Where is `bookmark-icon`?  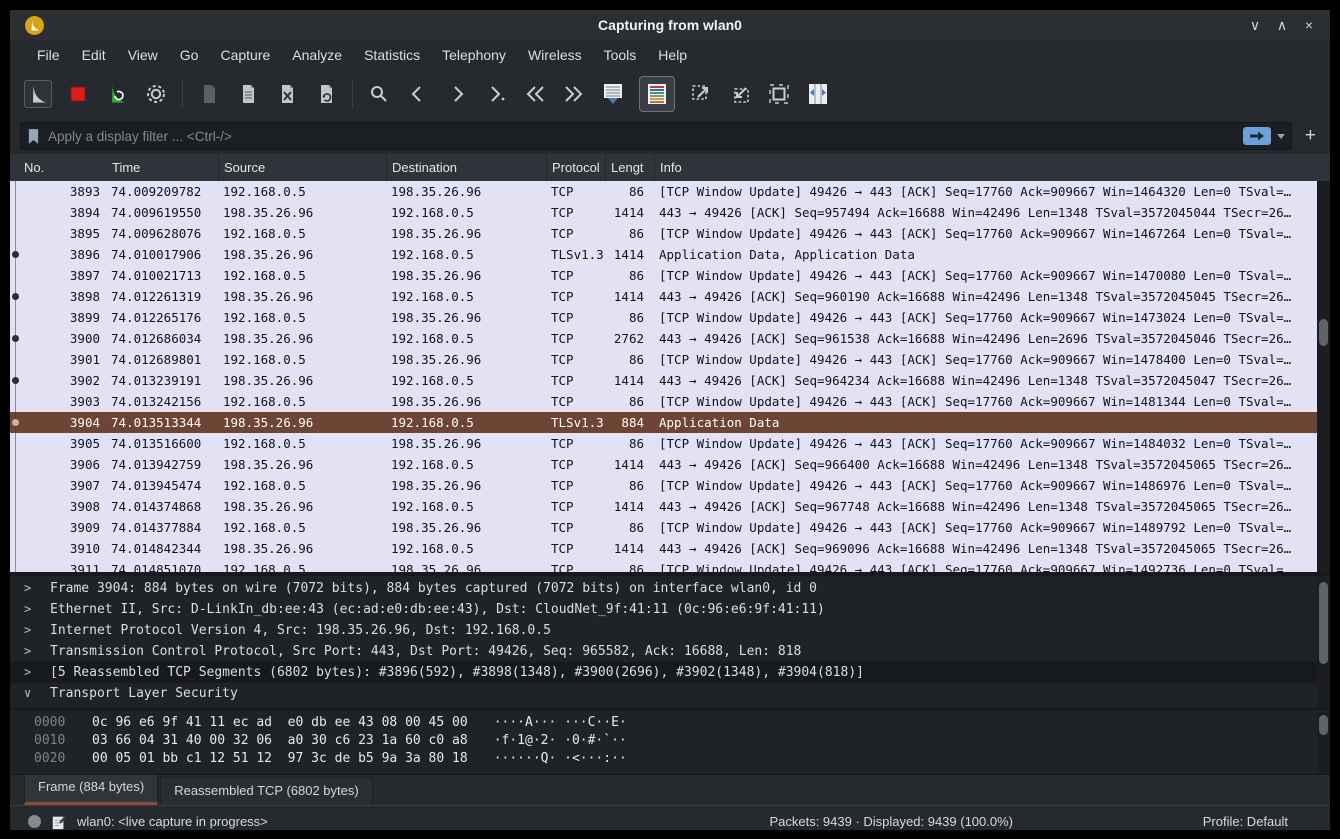
bookmark-icon is located at coordinates (33, 136).